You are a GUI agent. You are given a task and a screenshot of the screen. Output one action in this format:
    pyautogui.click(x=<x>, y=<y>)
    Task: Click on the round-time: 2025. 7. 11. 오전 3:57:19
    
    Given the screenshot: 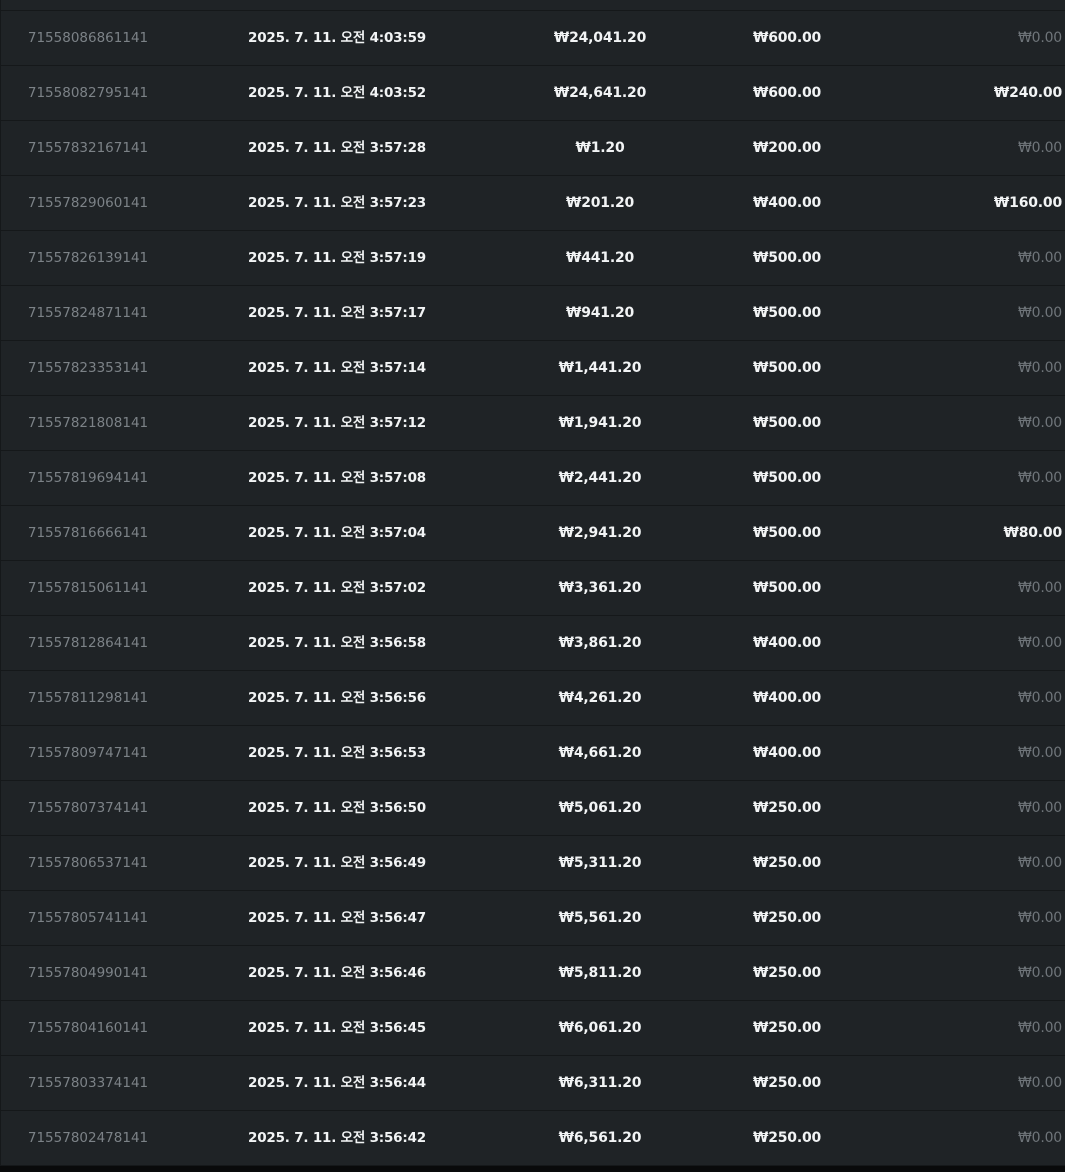 What is the action you would take?
    pyautogui.click(x=337, y=258)
    